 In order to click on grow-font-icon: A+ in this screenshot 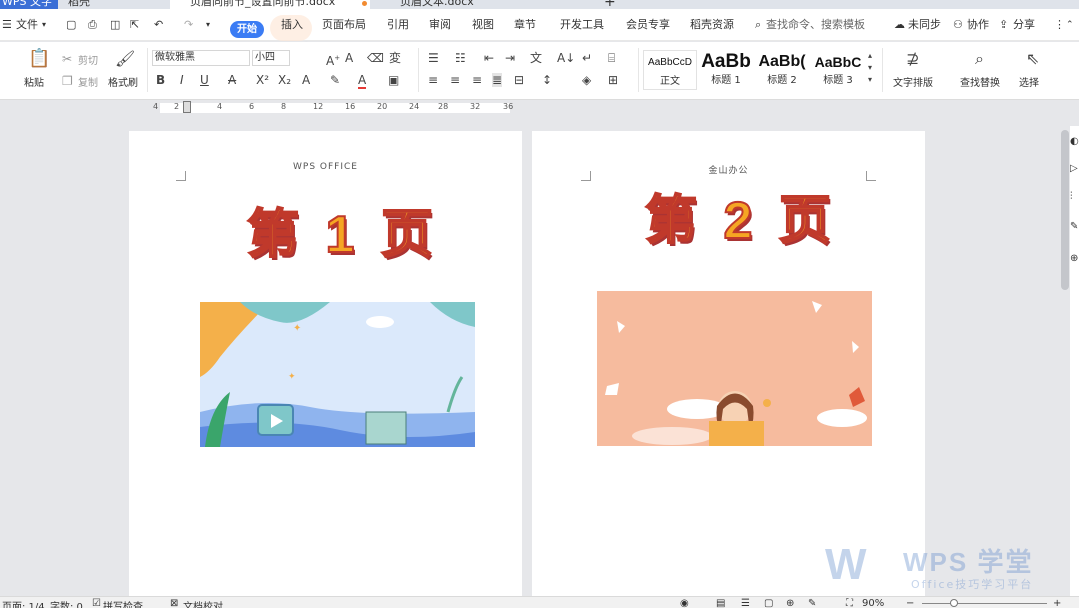, I will do `click(333, 59)`.